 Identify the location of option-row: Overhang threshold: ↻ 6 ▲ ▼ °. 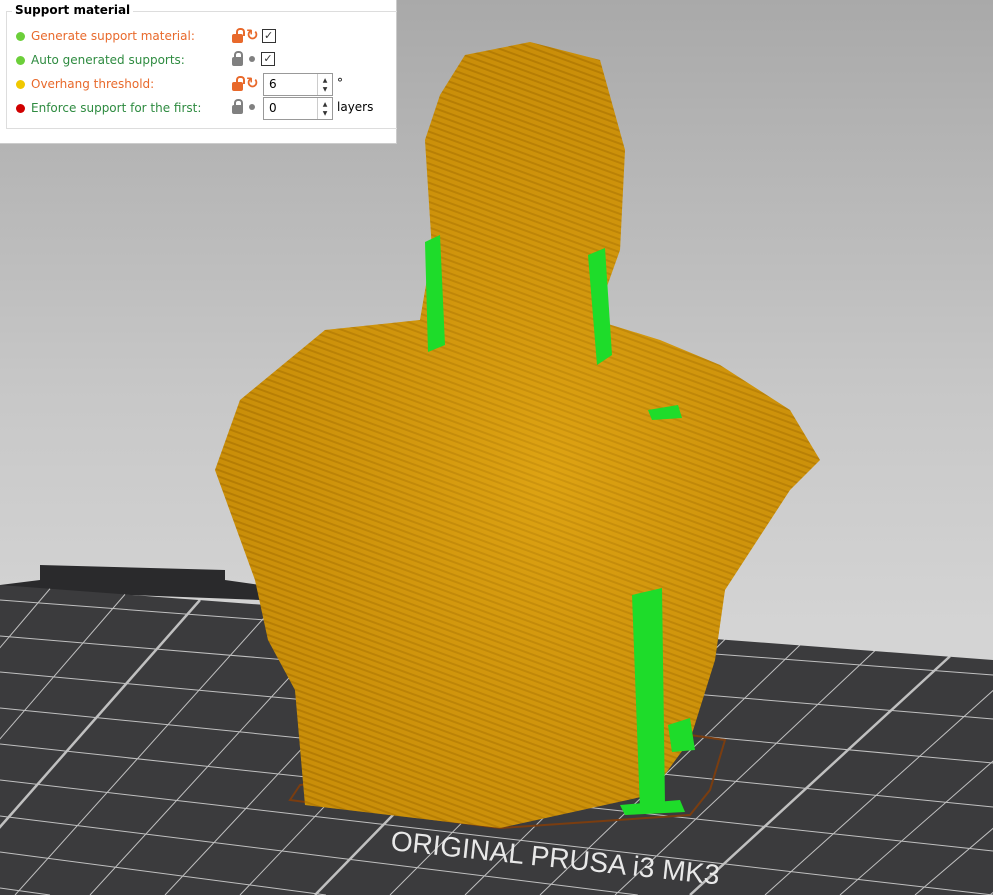
(179, 84).